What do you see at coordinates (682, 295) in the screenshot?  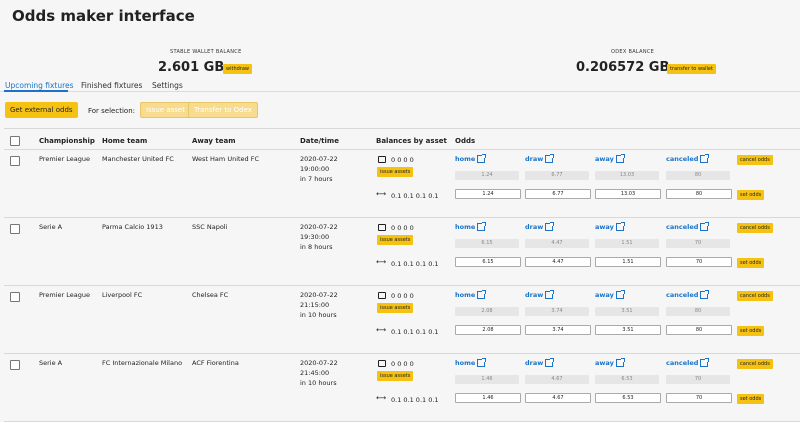 I see `odds-label: canceled` at bounding box center [682, 295].